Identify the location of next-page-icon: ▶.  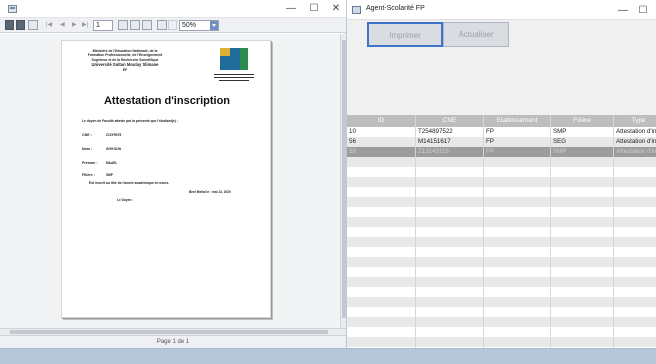
(74, 25).